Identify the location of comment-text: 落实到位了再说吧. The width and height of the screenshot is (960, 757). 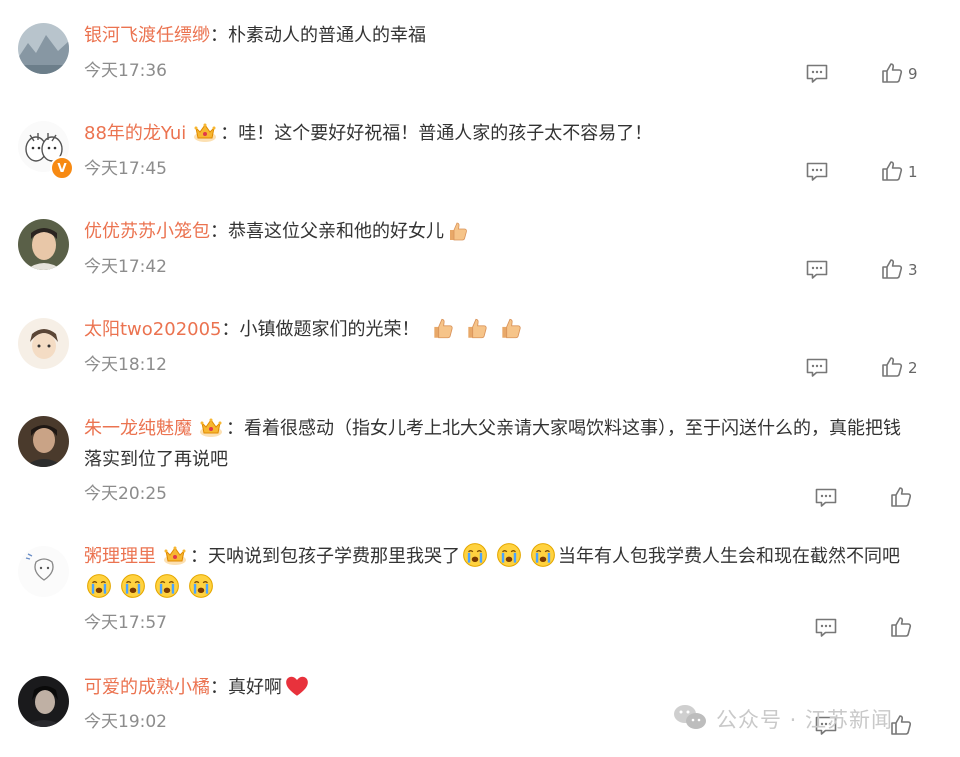
(156, 459).